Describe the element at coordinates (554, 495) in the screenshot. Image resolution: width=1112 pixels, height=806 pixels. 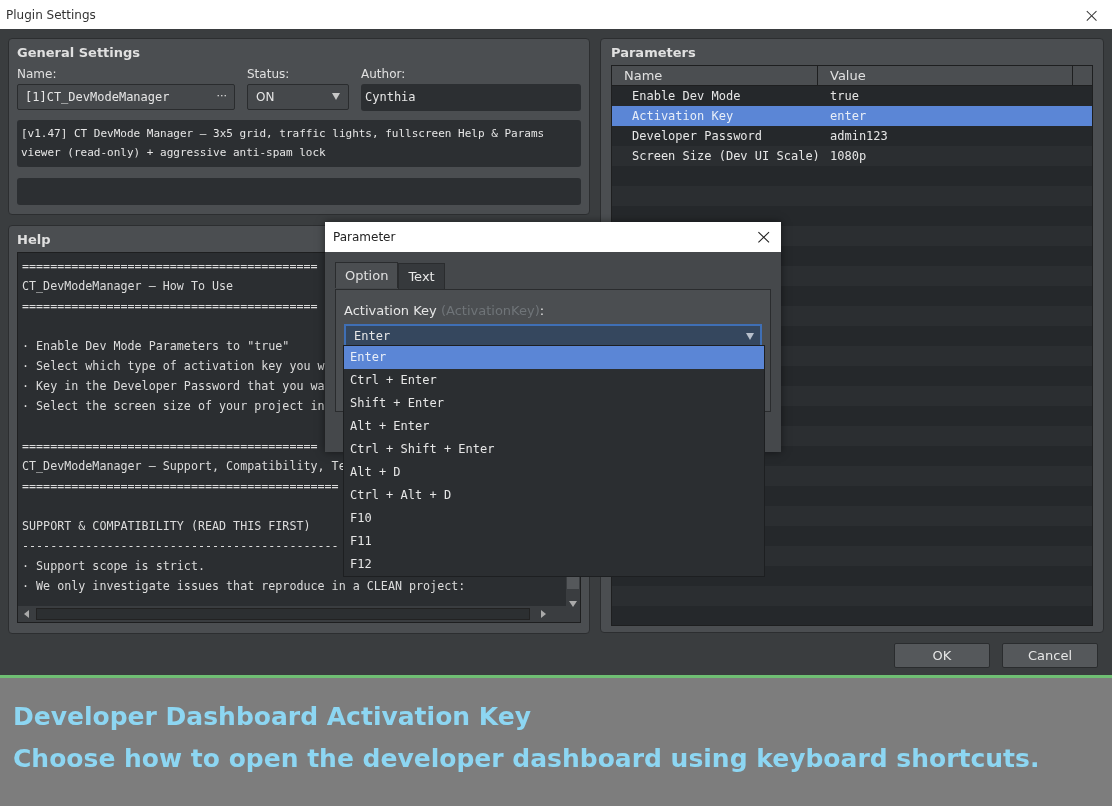
I see `dropdown-option: Ctrl + Alt + D` at that location.